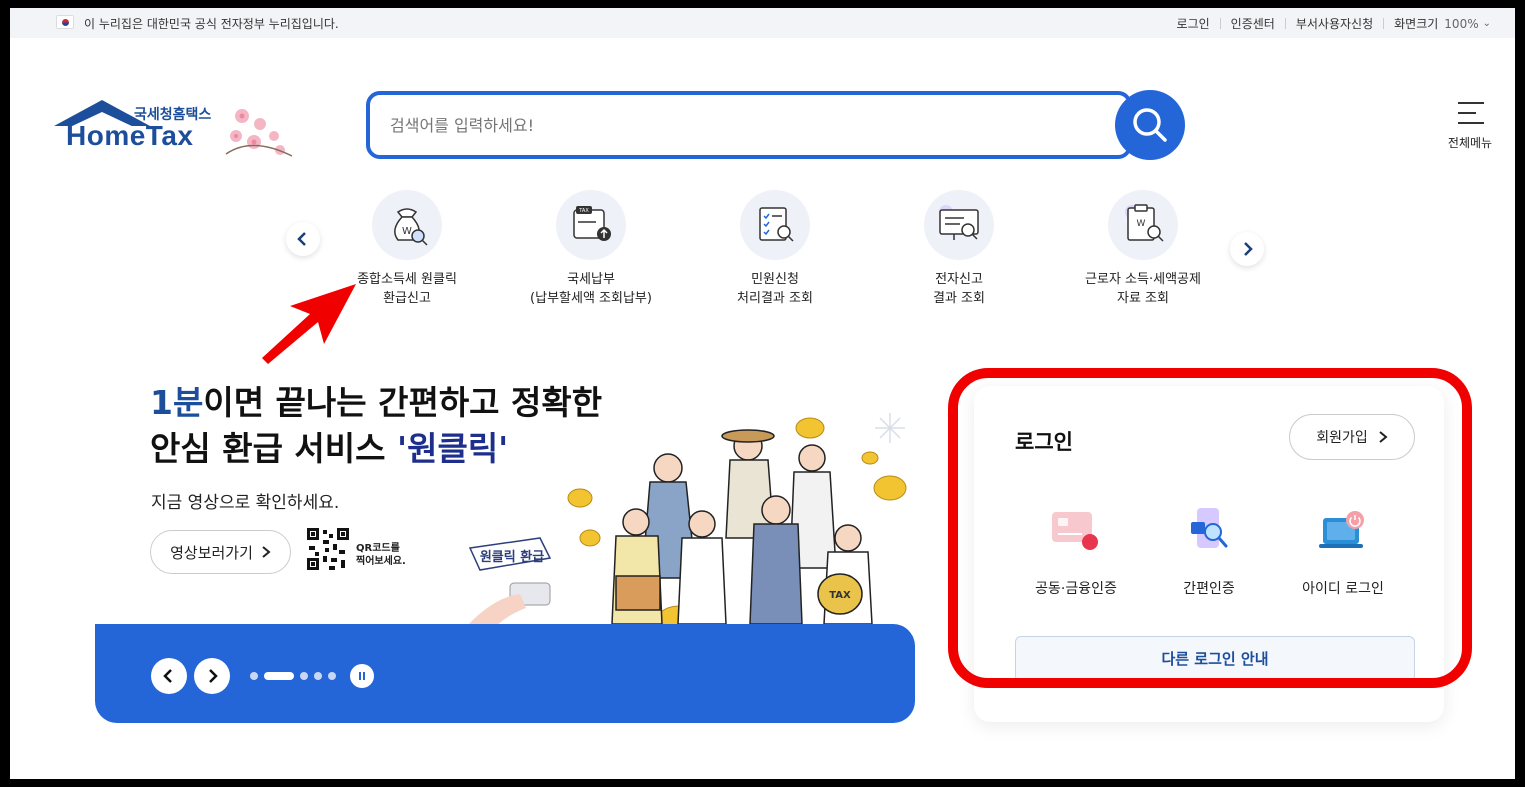  I want to click on quick-item-label: 민원신청 처리결과 조회, so click(775, 289).